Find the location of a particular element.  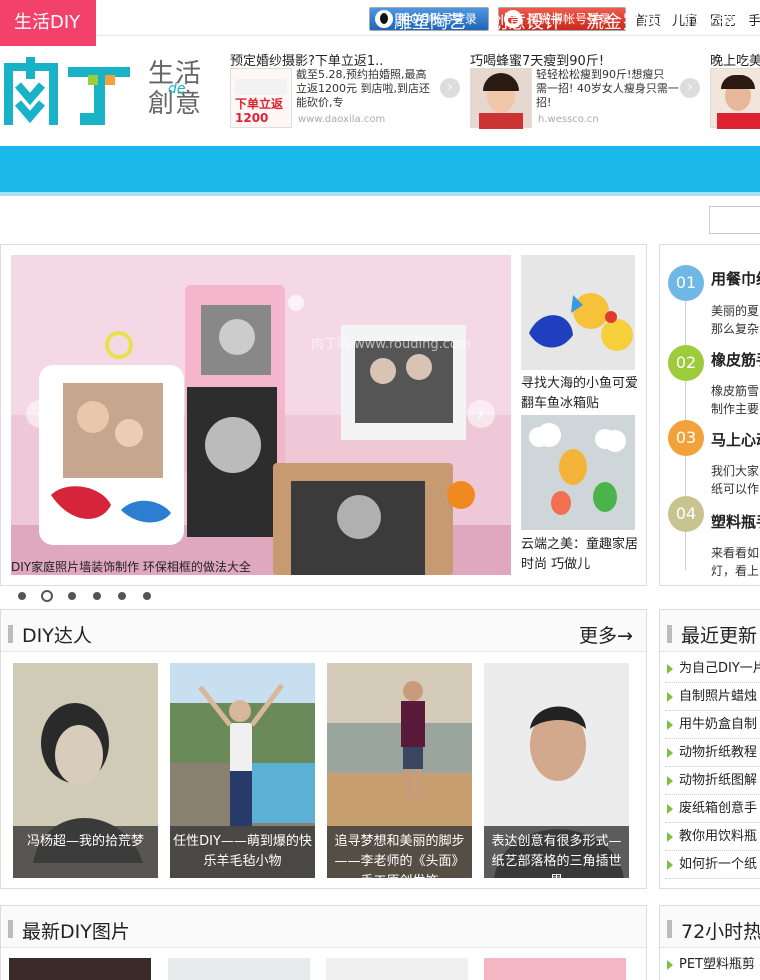

ad-1-thumbnail: 下单立返1200 is located at coordinates (261, 98).